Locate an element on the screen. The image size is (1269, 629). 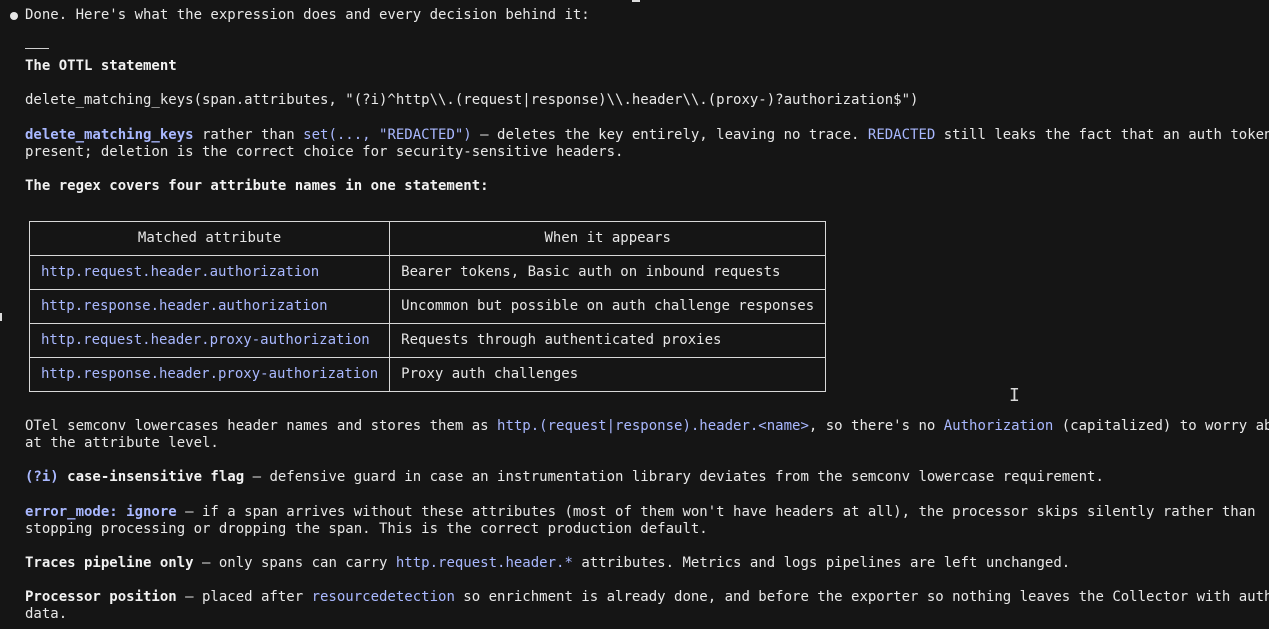
inline-code: set(..., "REDACTED") is located at coordinates (387, 135).